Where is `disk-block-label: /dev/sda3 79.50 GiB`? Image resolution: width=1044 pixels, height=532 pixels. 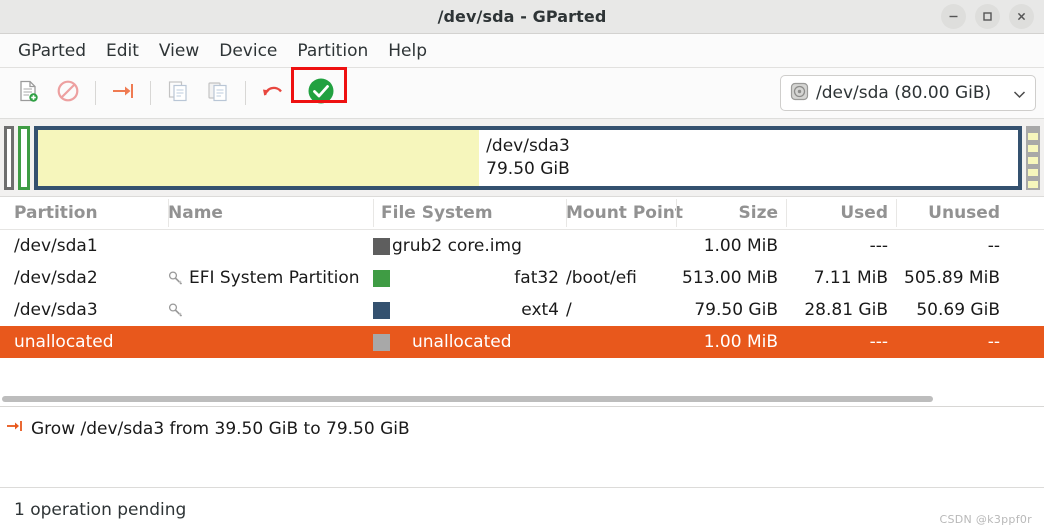
disk-block-label: /dev/sda3 79.50 GiB is located at coordinates (528, 158).